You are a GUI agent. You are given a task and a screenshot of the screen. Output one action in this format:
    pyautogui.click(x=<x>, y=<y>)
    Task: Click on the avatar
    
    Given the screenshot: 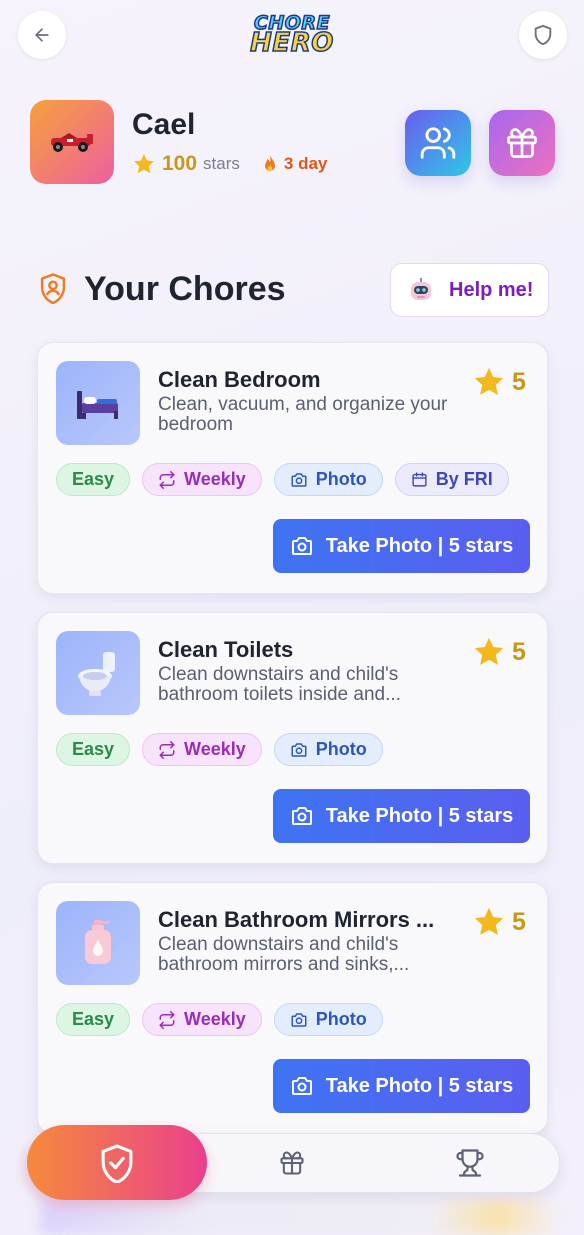 What is the action you would take?
    pyautogui.click(x=72, y=142)
    